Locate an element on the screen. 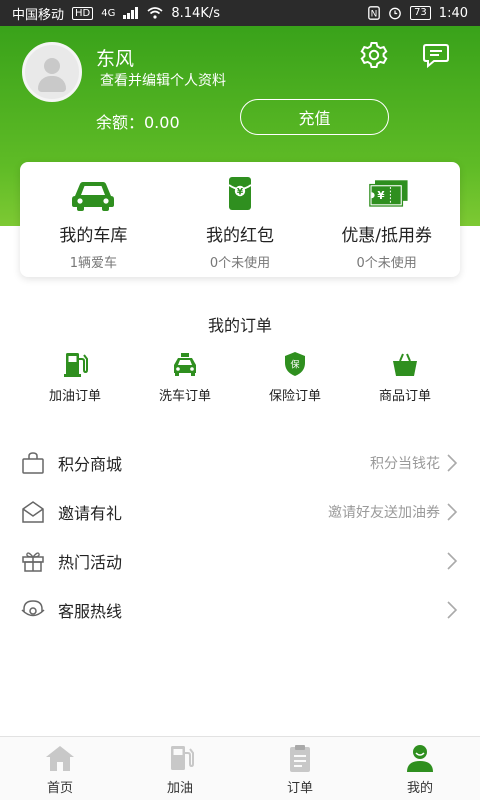 Image resolution: width=480 pixels, height=800 pixels. taxi-icon is located at coordinates (185, 364).